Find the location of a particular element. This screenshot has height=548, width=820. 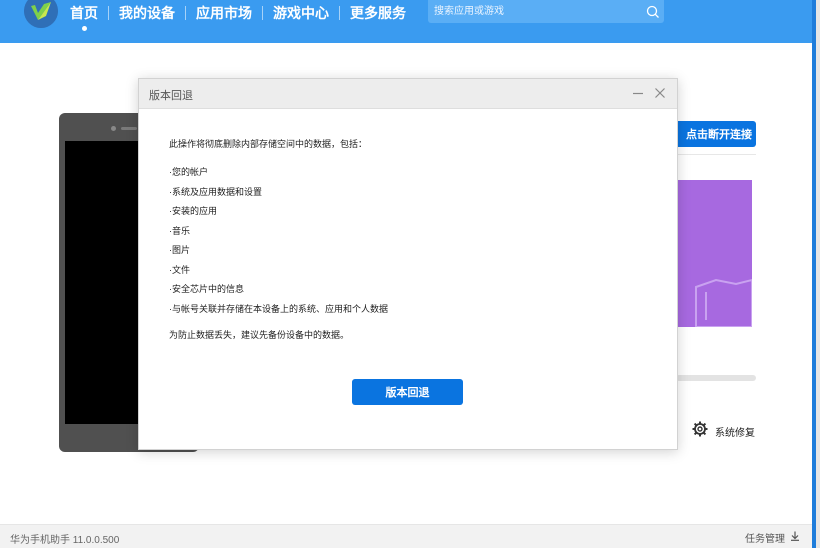

main-nav: 首页 我的设备 应用市场 游戏中心 更多服务 is located at coordinates (238, 15).